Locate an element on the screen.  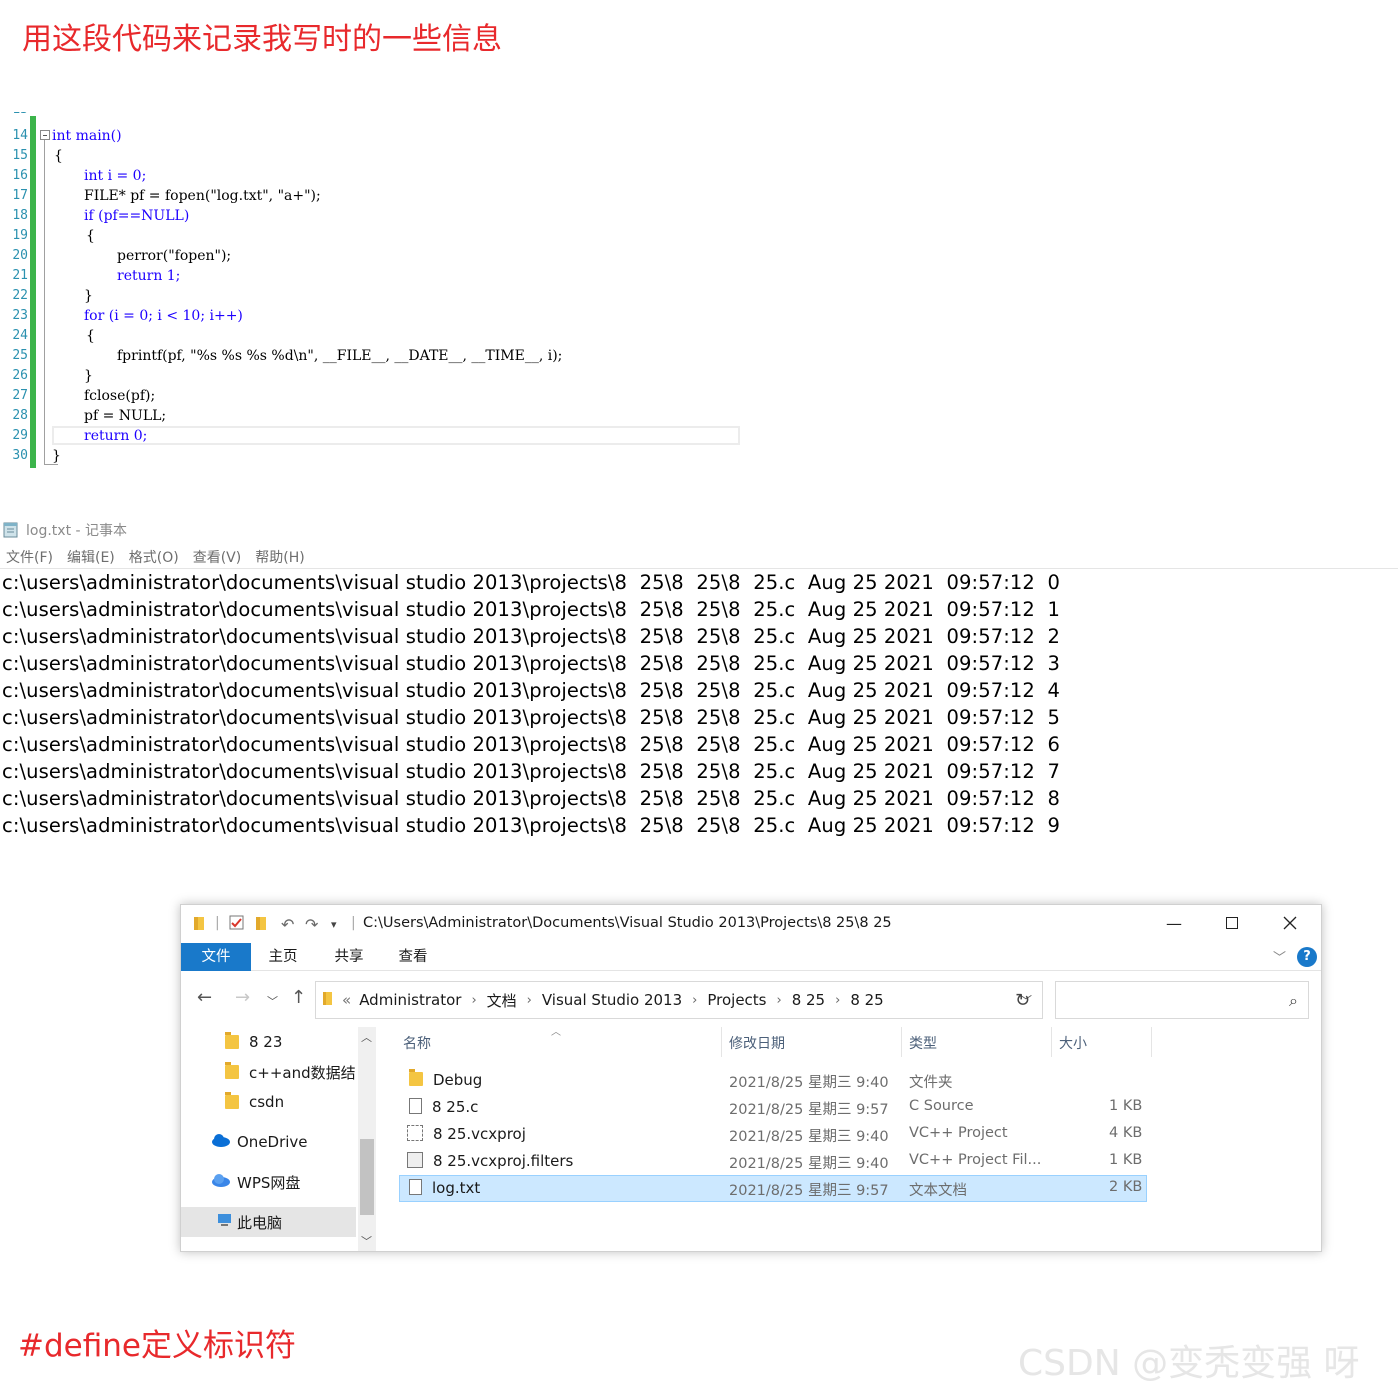
changed-lines-indicator is located at coordinates (33, 292).